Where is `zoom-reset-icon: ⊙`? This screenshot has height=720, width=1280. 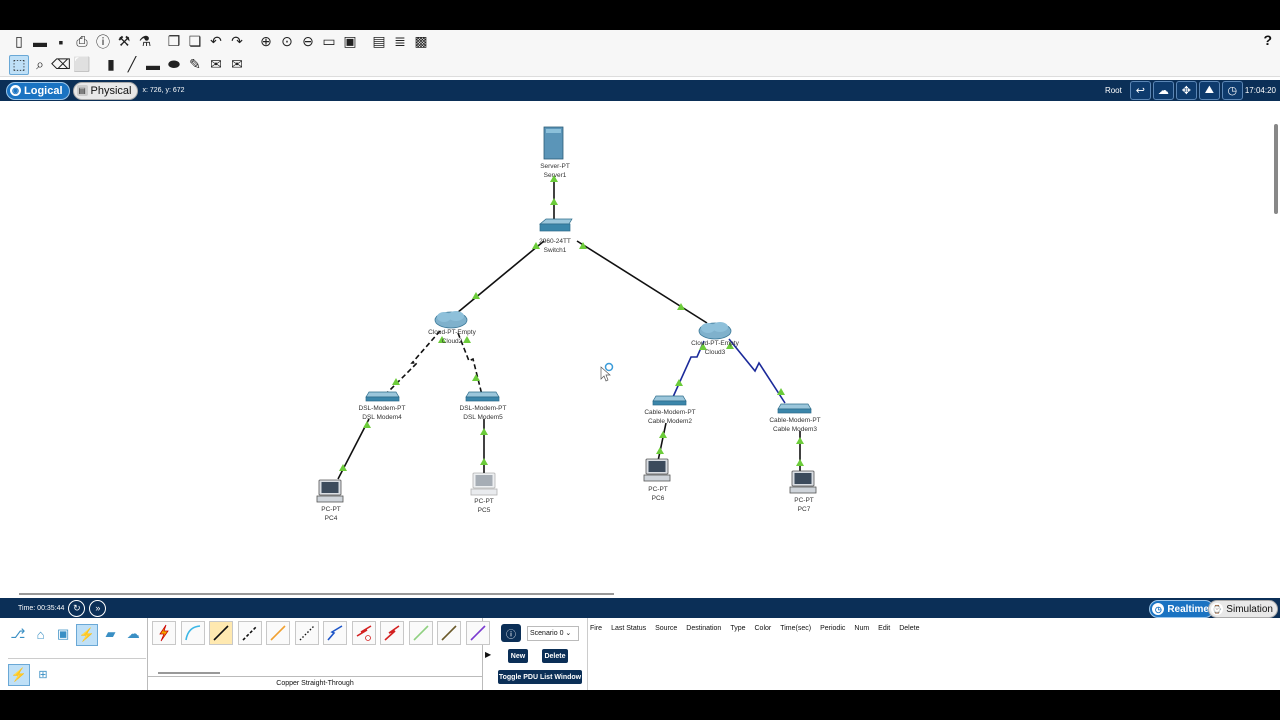
zoom-reset-icon: ⊙ is located at coordinates (287, 42).